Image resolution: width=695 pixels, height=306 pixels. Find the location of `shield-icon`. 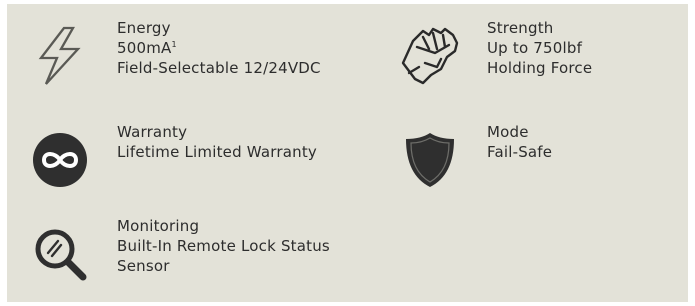

shield-icon is located at coordinates (430, 160).